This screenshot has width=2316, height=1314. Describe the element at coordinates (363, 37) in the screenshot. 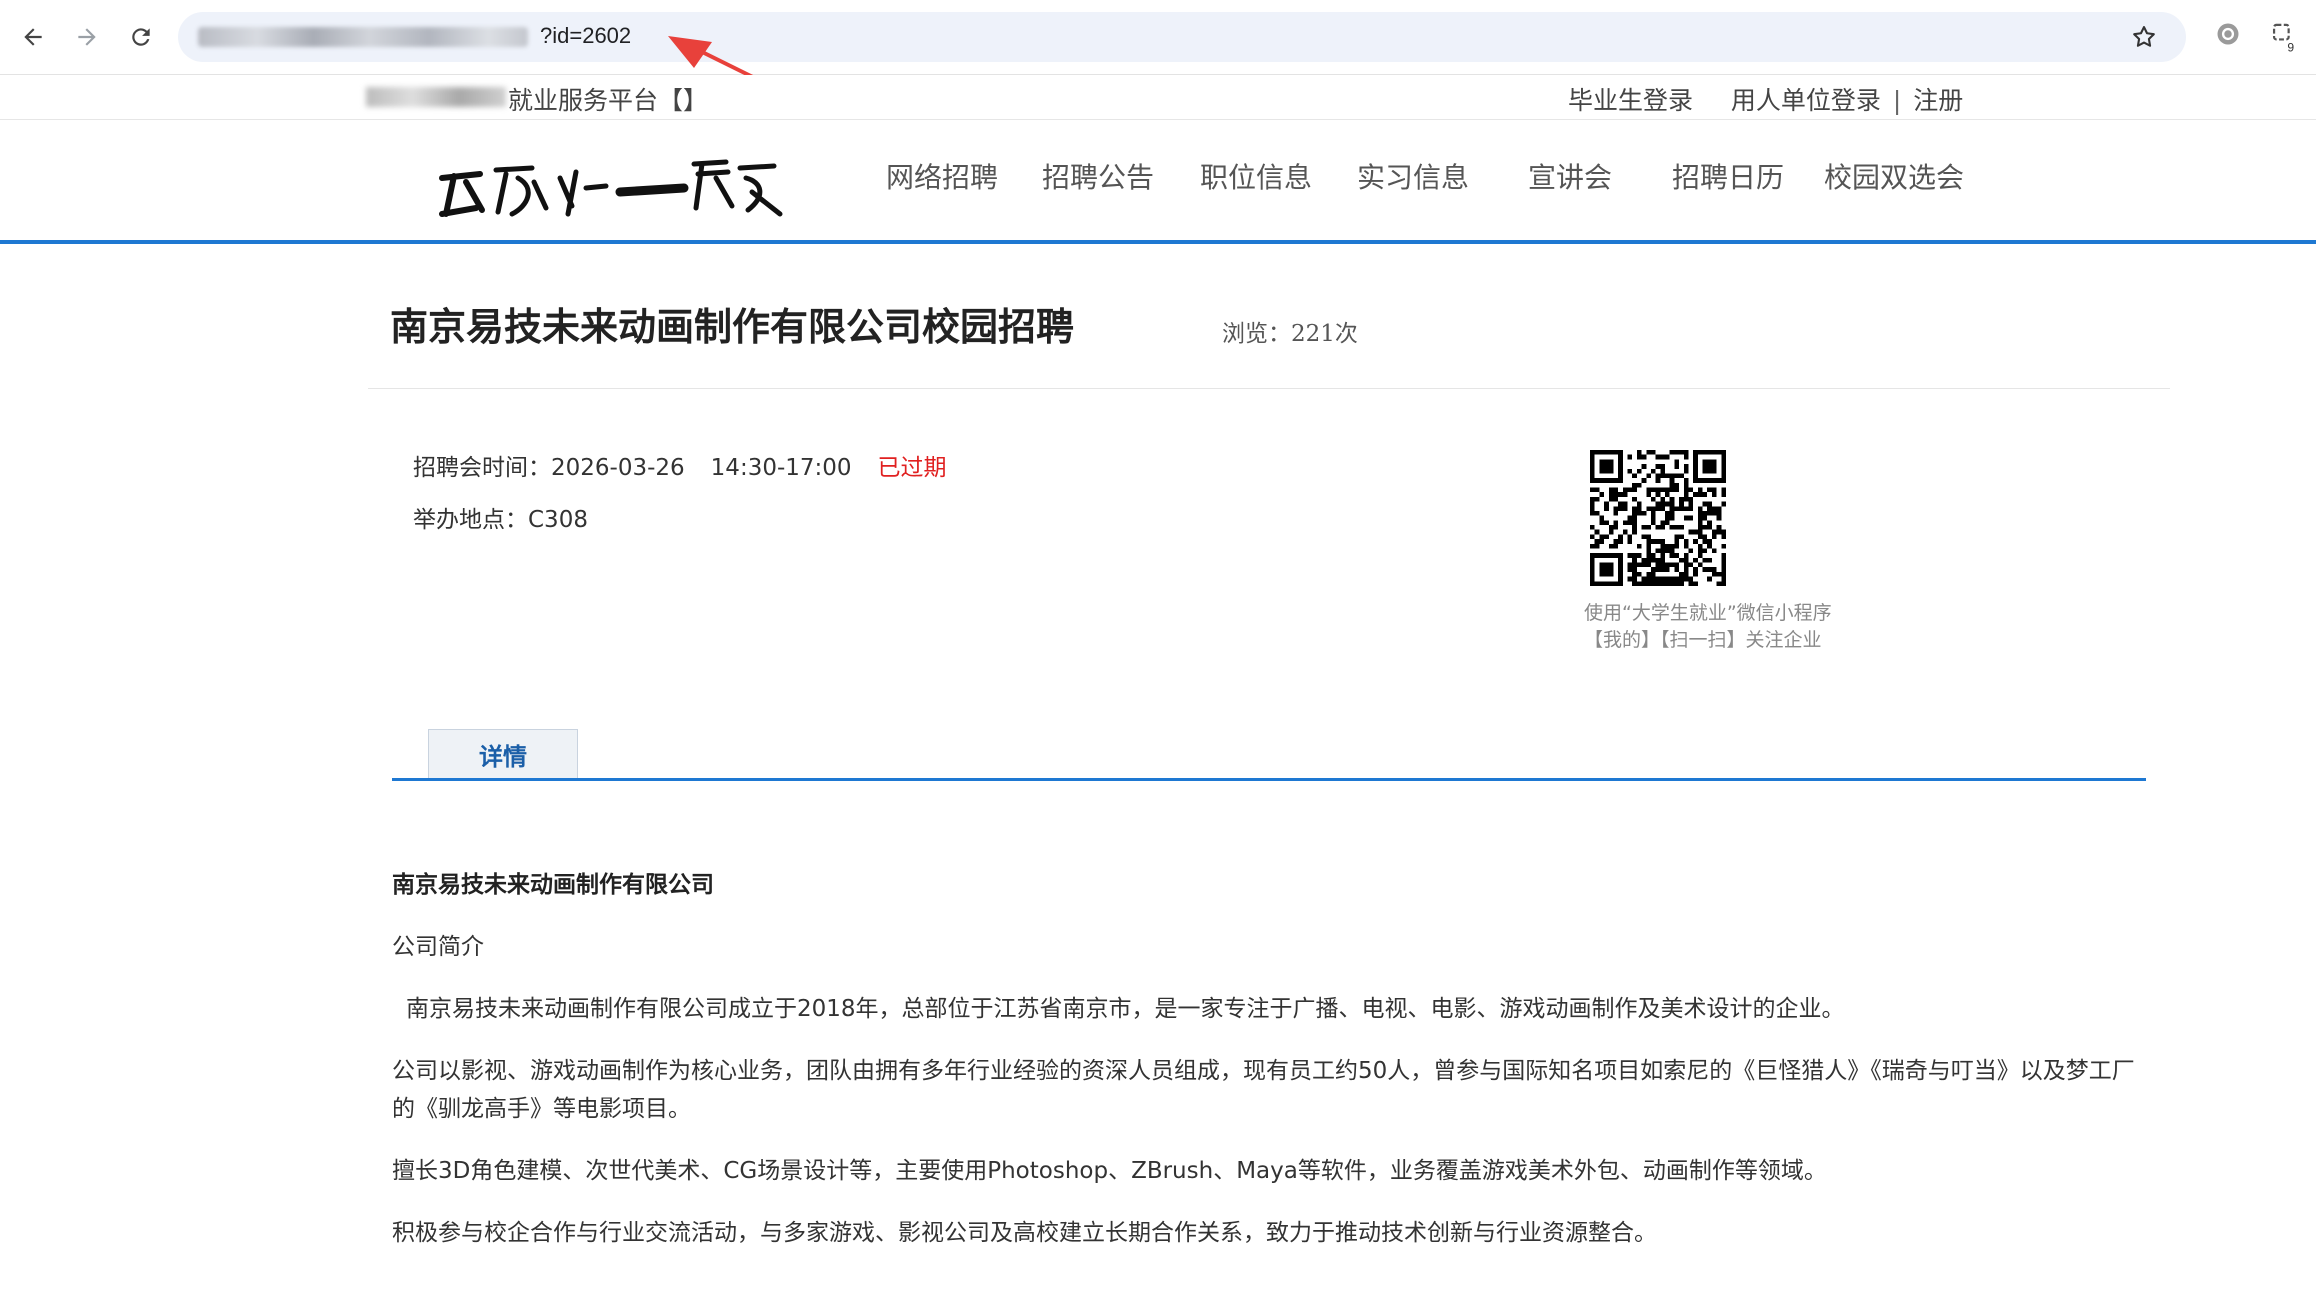

I see `url-blurred-host` at that location.